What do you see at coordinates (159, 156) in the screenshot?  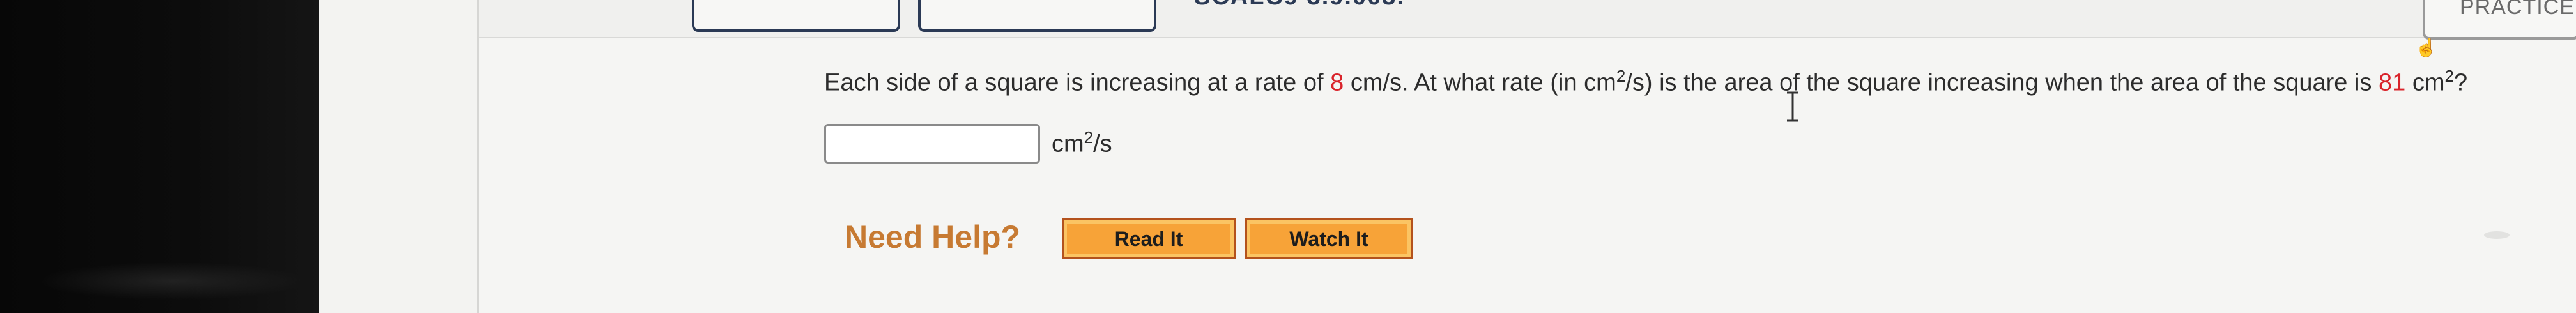 I see `dark-left-region` at bounding box center [159, 156].